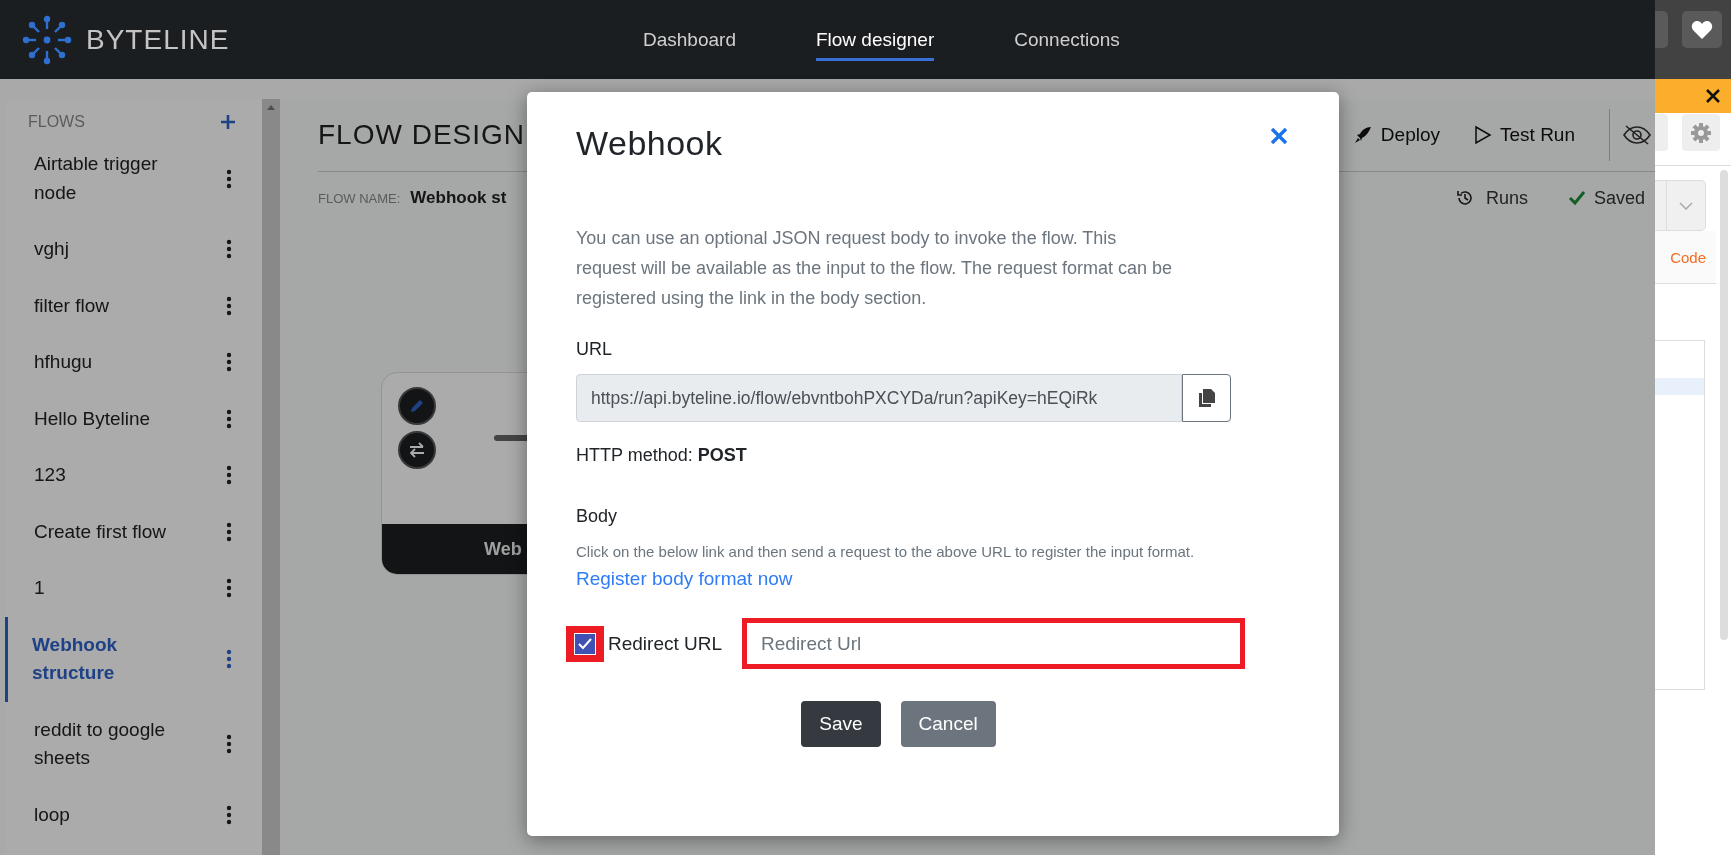 The width and height of the screenshot is (1731, 855). What do you see at coordinates (228, 122) in the screenshot?
I see `add-icon` at bounding box center [228, 122].